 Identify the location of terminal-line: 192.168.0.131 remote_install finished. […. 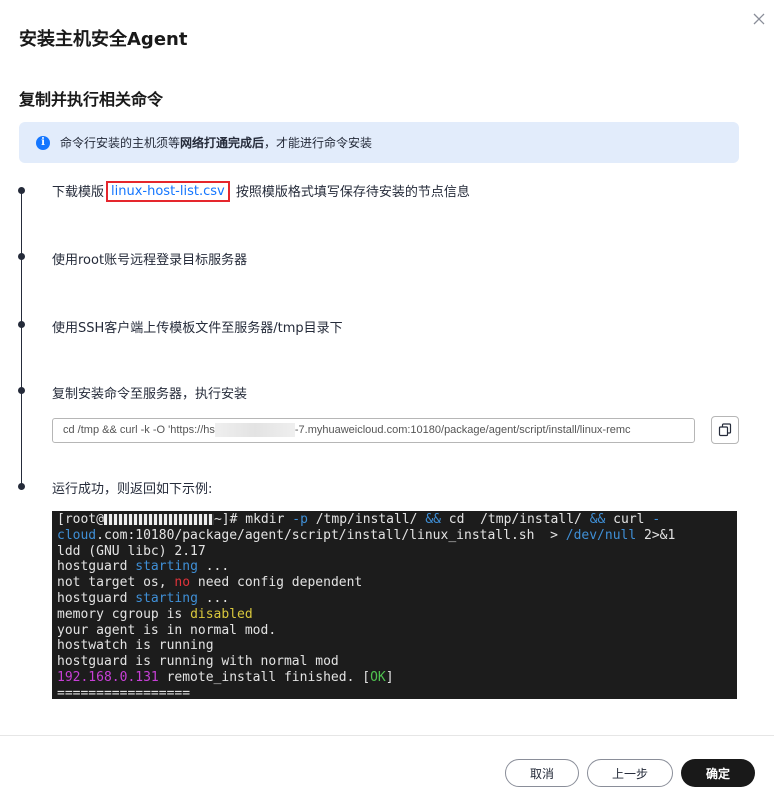
(225, 677).